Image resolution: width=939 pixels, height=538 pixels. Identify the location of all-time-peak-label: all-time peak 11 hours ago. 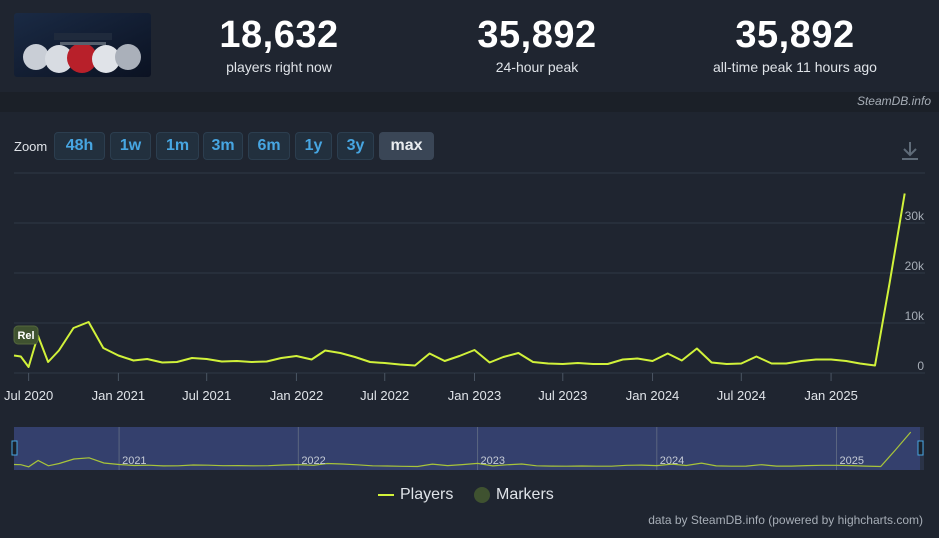
(795, 67).